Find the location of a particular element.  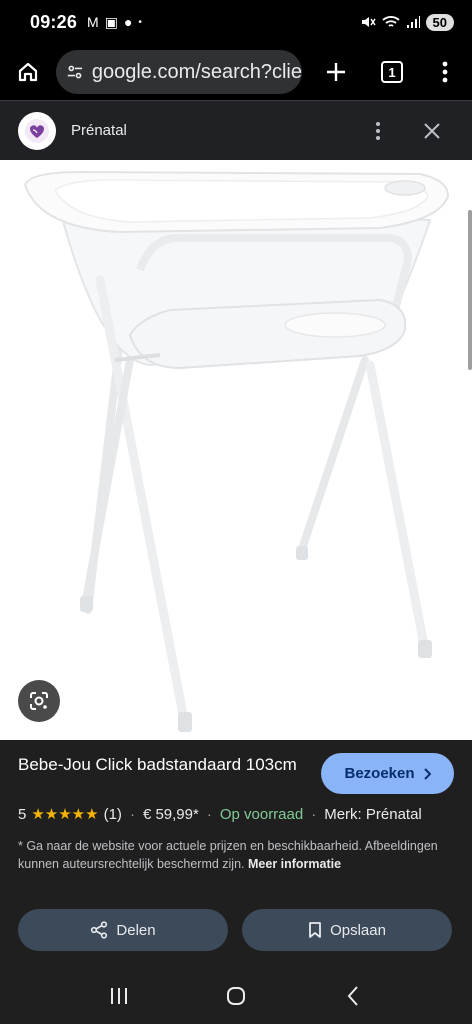

site-logo is located at coordinates (37, 130).